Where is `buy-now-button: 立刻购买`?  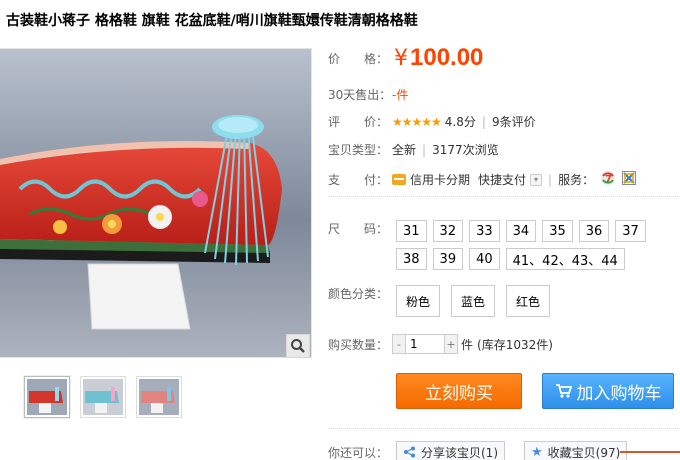
buy-now-button: 立刻购买 is located at coordinates (459, 391).